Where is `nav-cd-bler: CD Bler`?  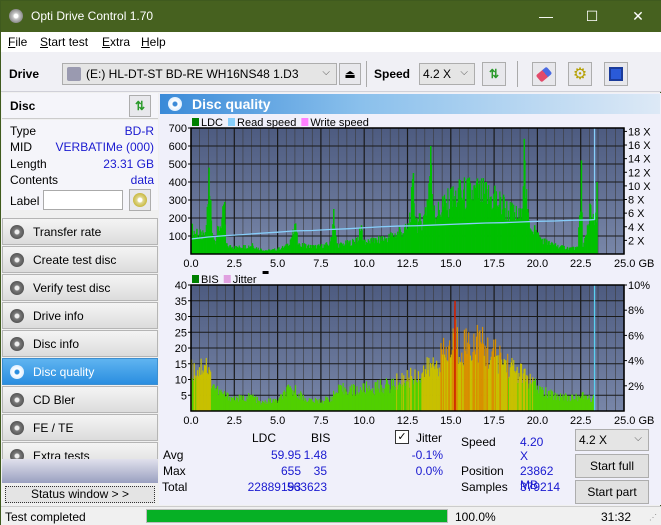
nav-cd-bler: CD Bler is located at coordinates (80, 399).